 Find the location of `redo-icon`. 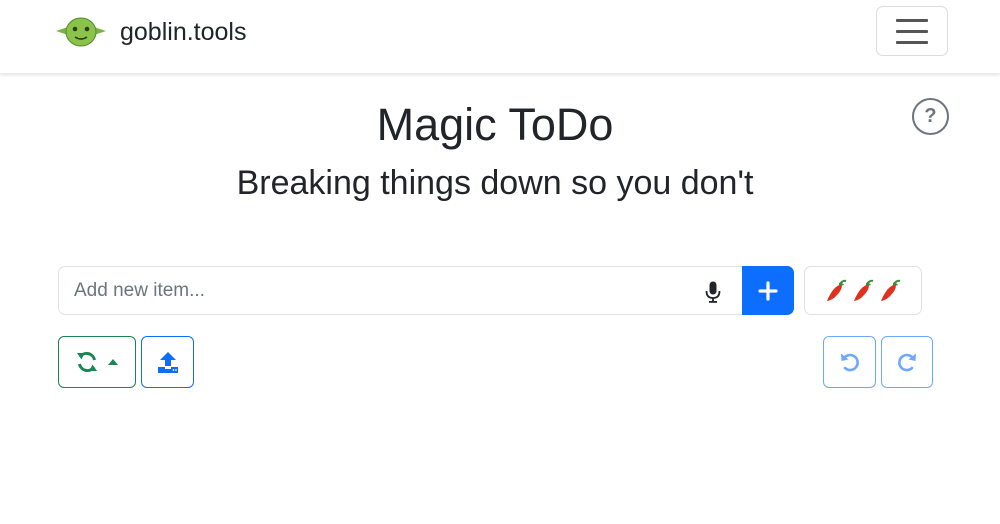

redo-icon is located at coordinates (907, 362).